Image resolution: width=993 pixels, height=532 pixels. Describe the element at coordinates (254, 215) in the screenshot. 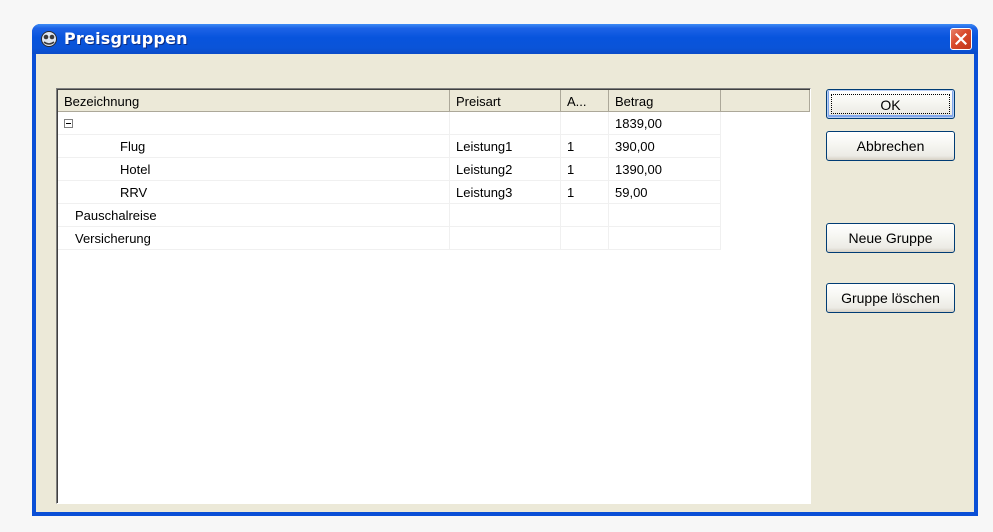

I see `cell-bezeichnung: Pauschalreise` at that location.